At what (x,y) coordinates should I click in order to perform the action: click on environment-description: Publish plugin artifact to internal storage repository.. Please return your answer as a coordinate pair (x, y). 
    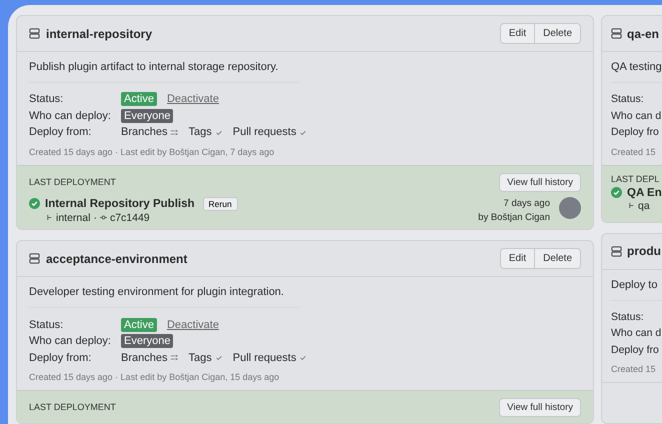
    Looking at the image, I should click on (154, 67).